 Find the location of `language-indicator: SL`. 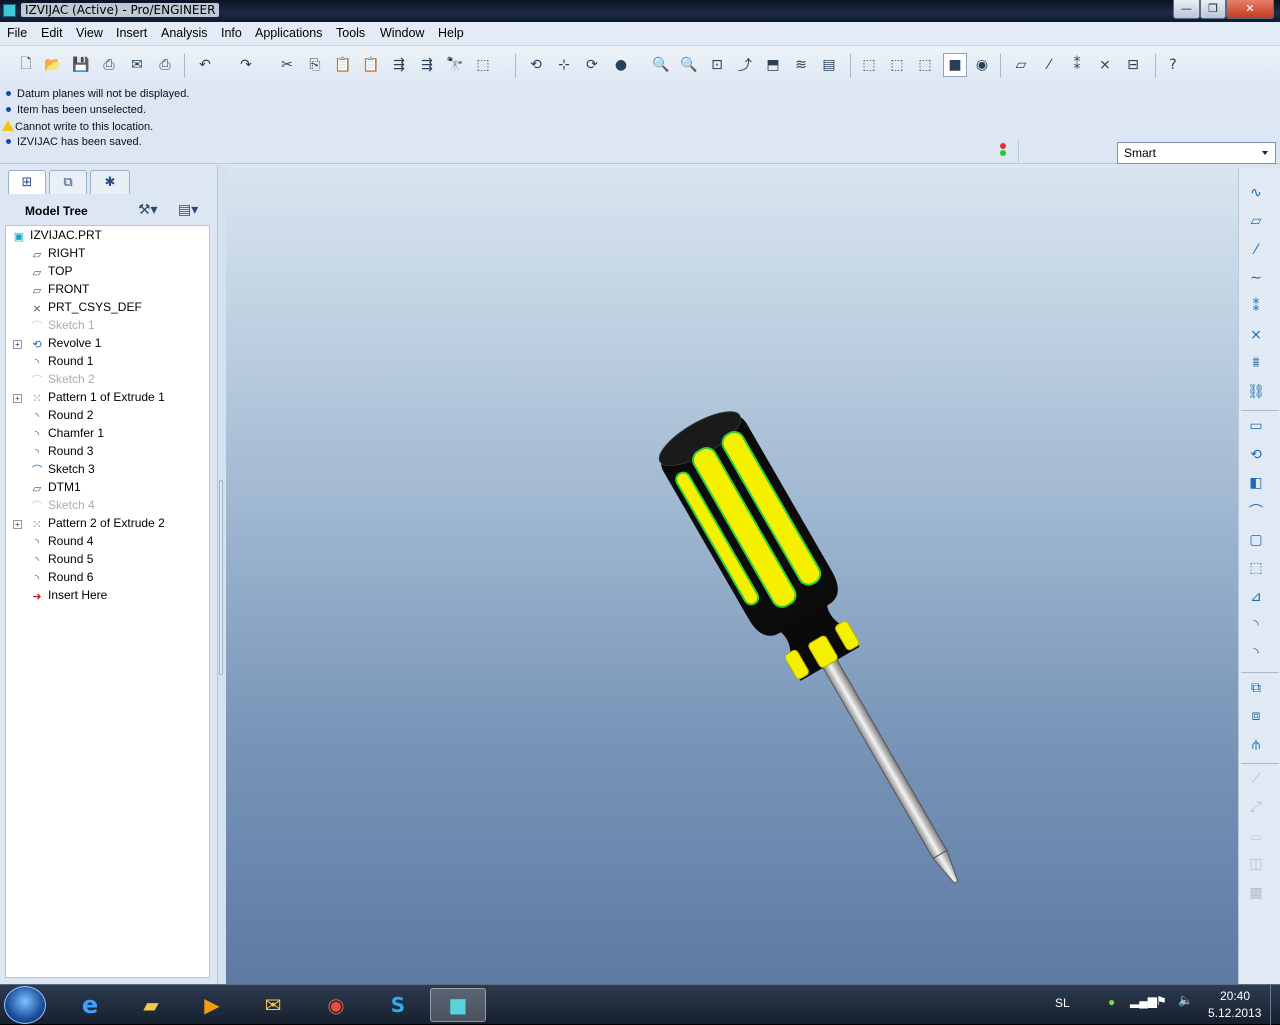

language-indicator: SL is located at coordinates (1062, 1003).